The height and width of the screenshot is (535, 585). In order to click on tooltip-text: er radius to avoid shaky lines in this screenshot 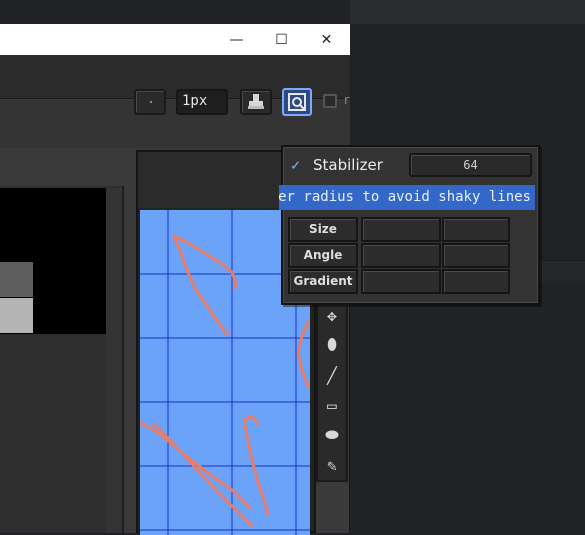, I will do `click(405, 197)`.